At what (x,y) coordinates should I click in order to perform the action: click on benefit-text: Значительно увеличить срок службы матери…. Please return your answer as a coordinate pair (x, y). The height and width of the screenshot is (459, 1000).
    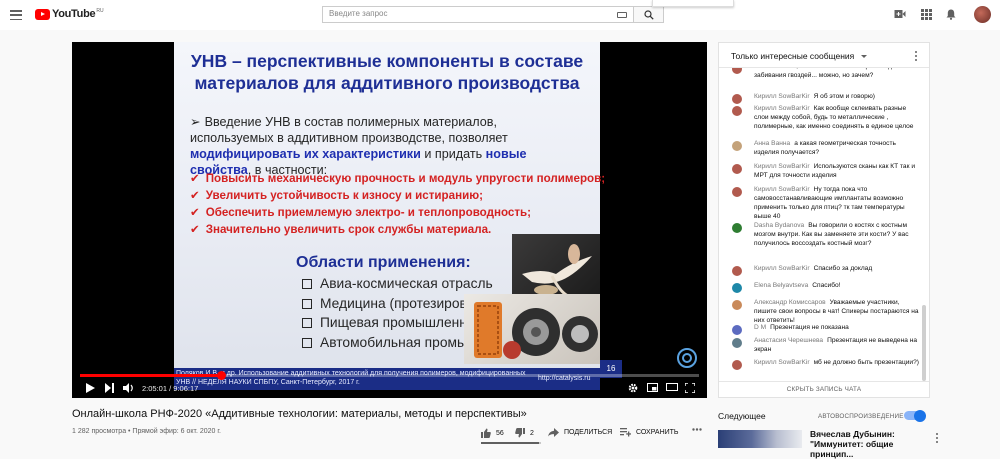
    Looking at the image, I should click on (348, 229).